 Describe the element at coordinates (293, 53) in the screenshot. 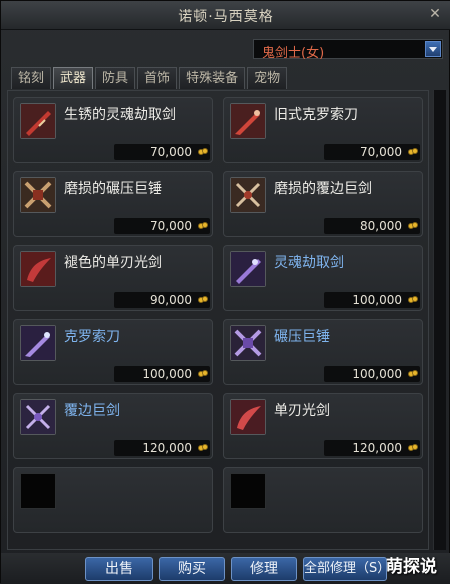

I see `class-select-value: 鬼剑士(女)` at that location.